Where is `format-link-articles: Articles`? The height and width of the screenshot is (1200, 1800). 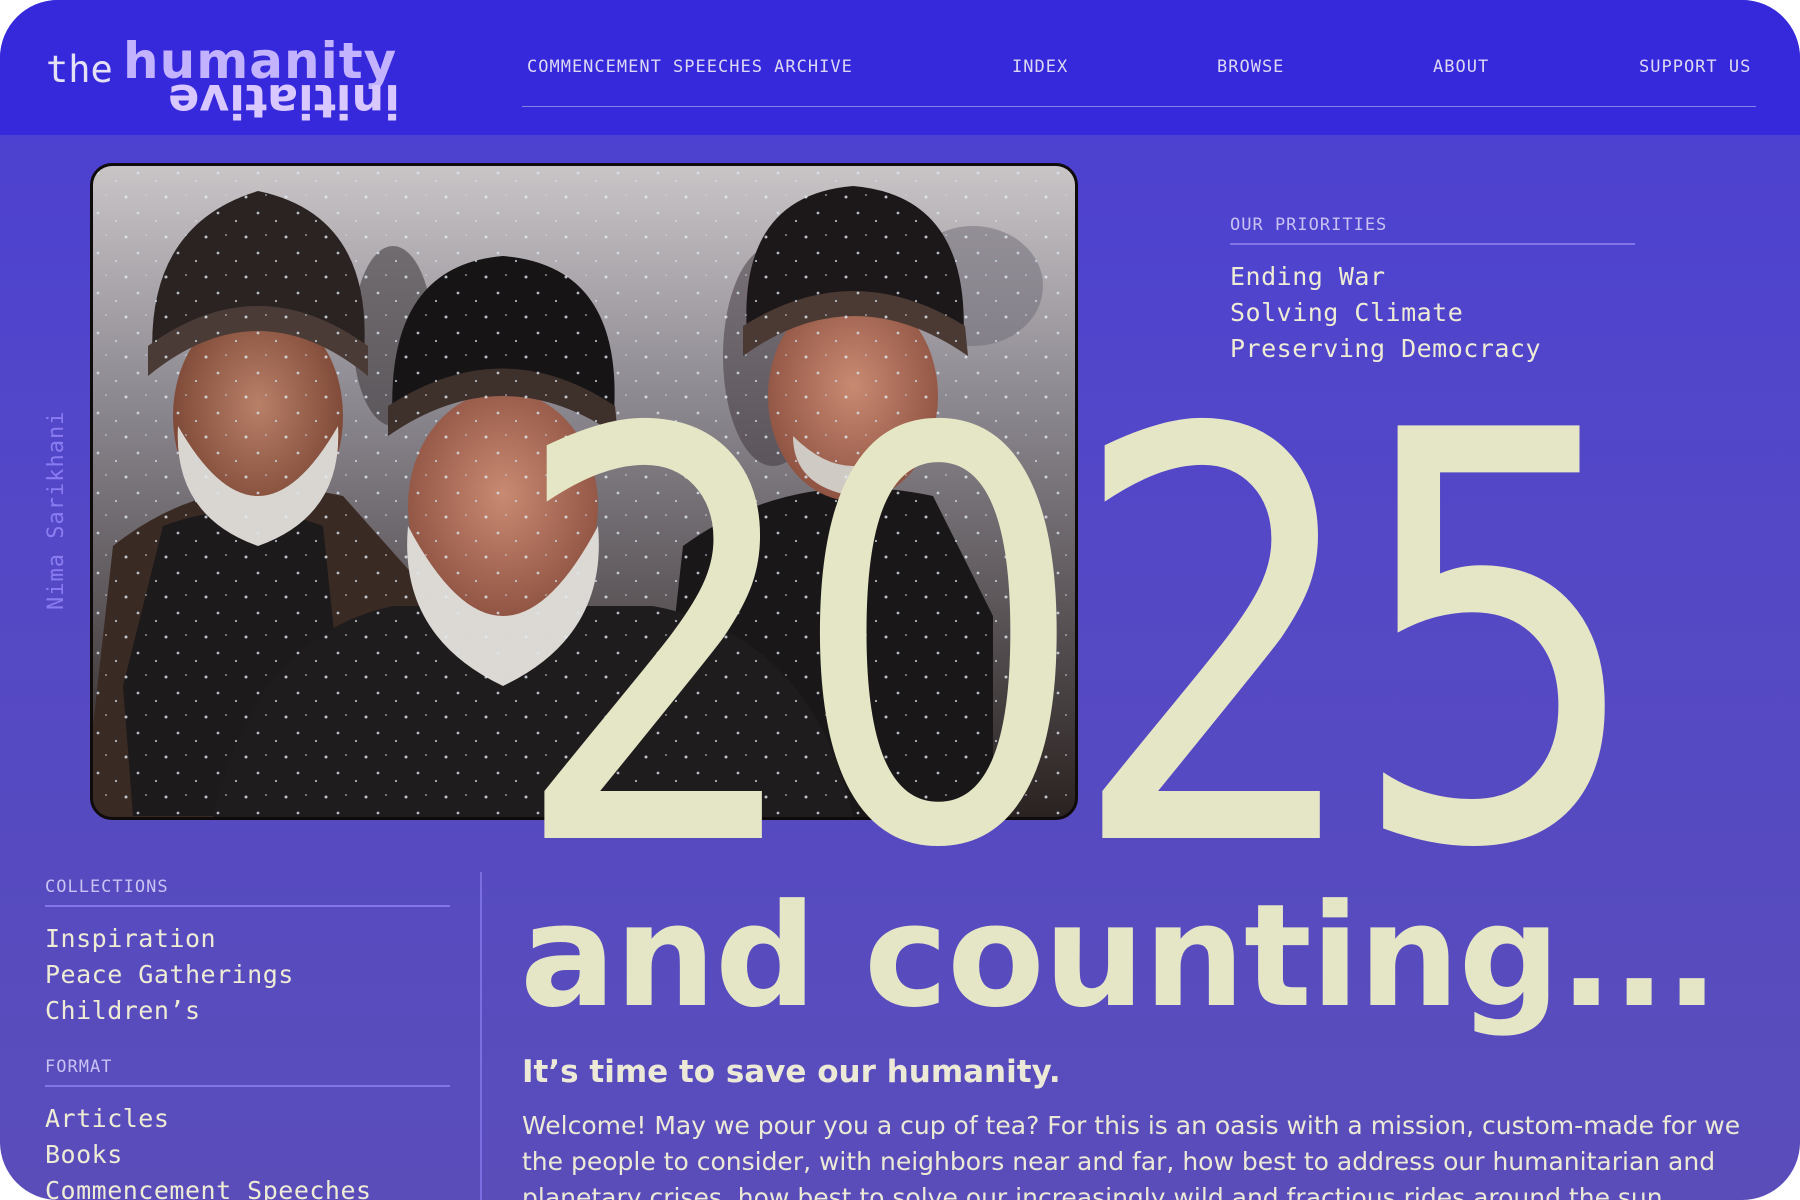 format-link-articles: Articles is located at coordinates (247, 1119).